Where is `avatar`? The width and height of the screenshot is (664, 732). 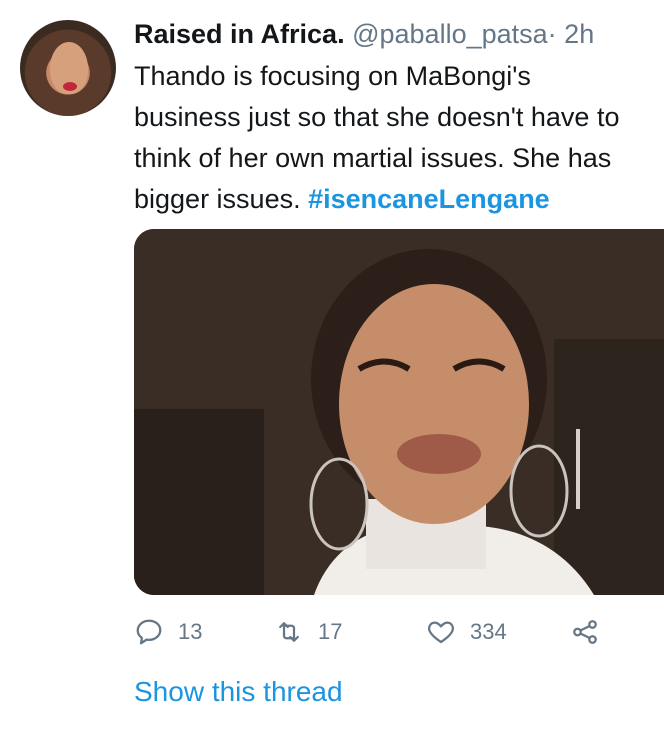
avatar is located at coordinates (68, 68).